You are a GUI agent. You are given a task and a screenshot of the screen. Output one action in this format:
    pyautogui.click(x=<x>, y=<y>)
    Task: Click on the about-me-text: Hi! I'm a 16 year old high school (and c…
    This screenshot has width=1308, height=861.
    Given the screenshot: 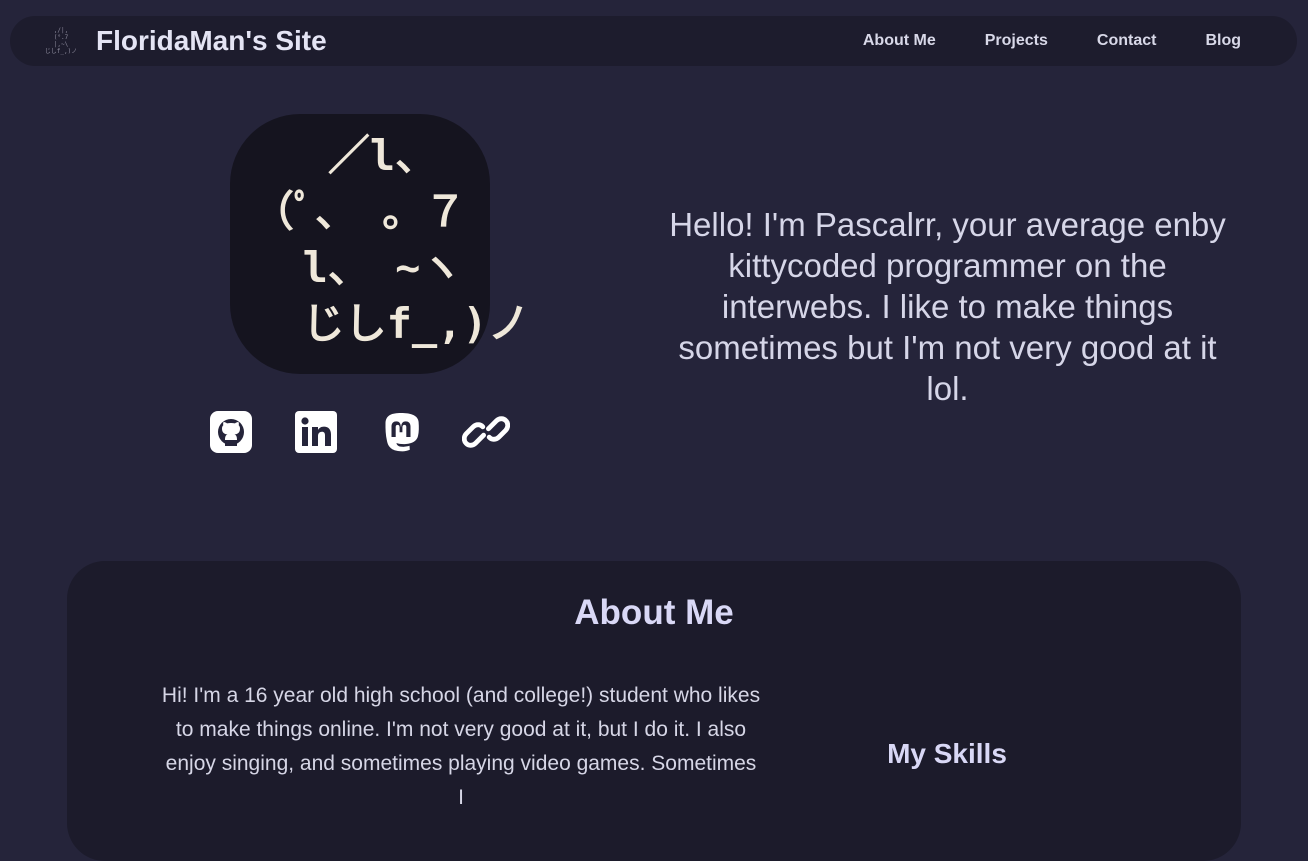 What is the action you would take?
    pyautogui.click(x=461, y=746)
    